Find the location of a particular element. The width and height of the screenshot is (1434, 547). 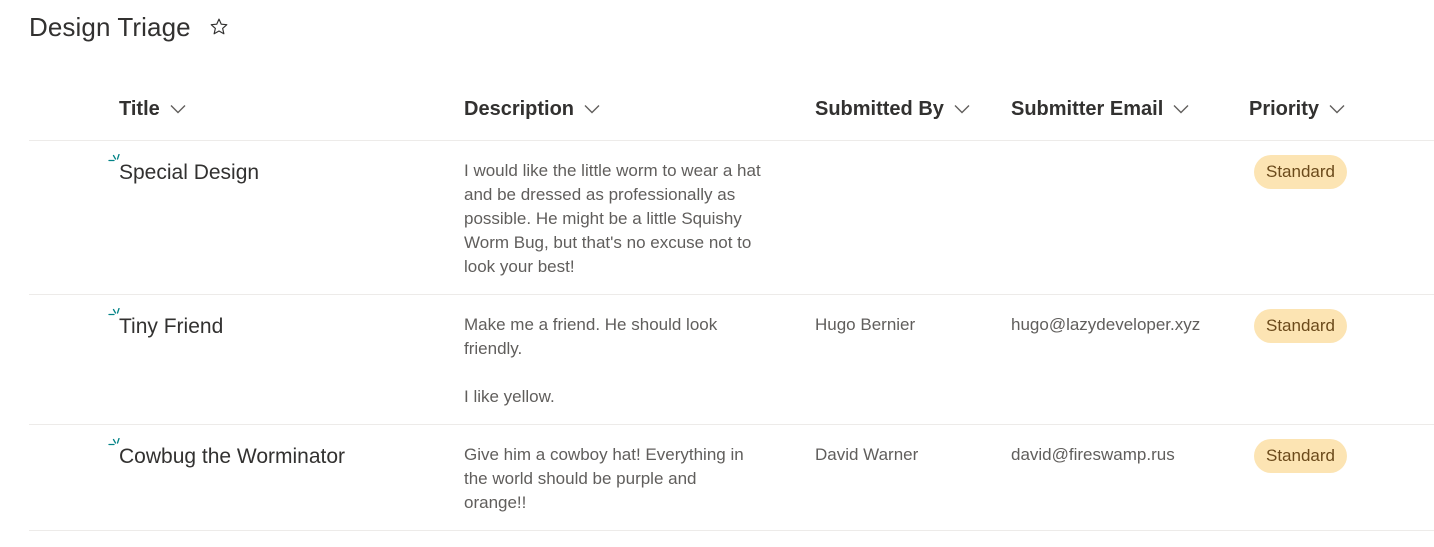

column-header-submitter-email: Submitter Email is located at coordinates (1100, 109).